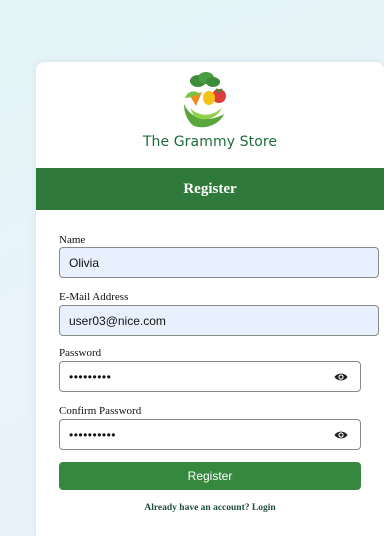  Describe the element at coordinates (72, 240) in the screenshot. I see `name-label: Name` at that location.